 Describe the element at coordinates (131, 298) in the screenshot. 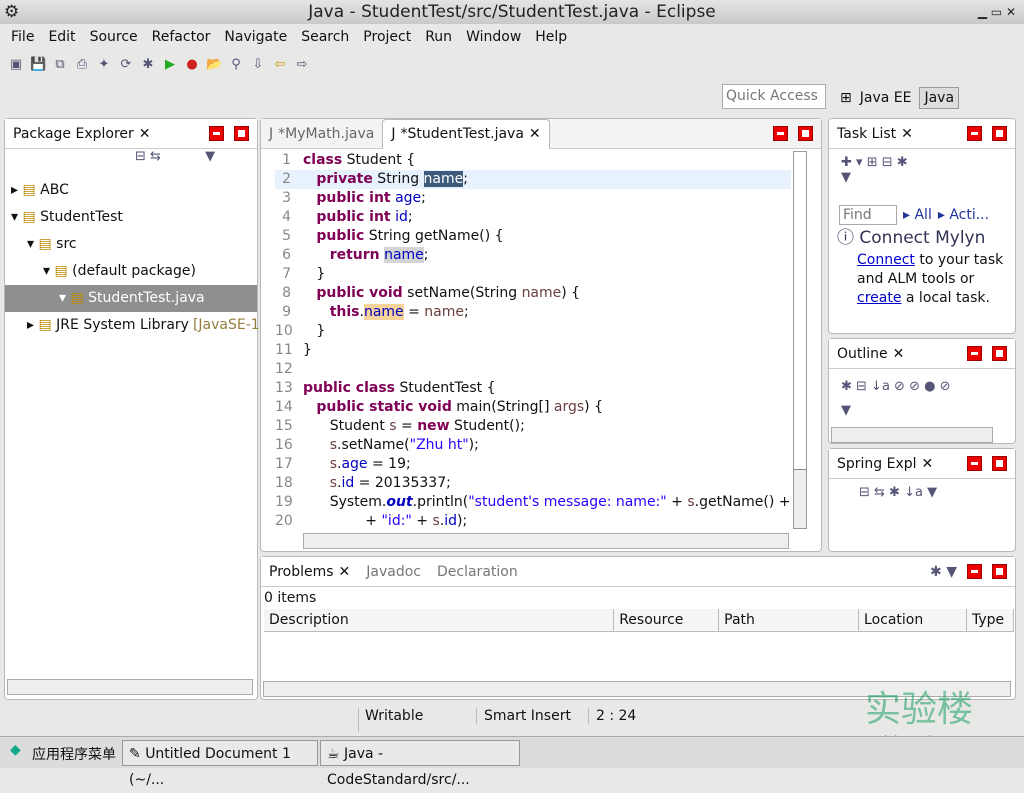

I see `tree-item: ▾ ▤ StudentTest.java` at that location.